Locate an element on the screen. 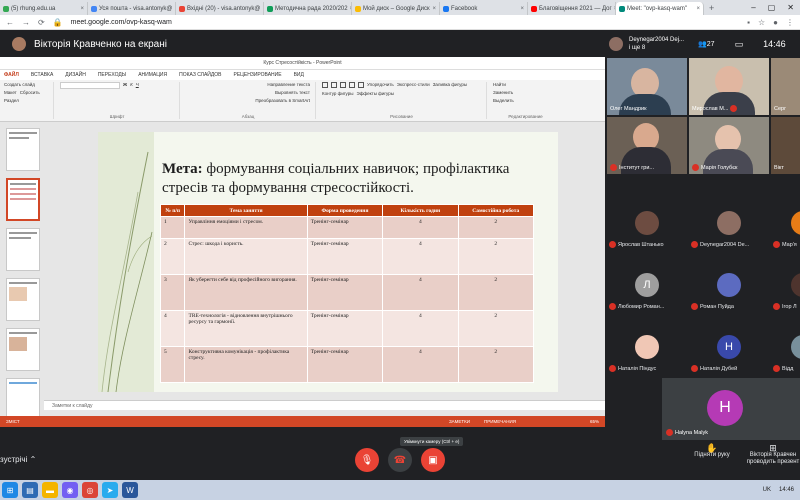  language-indicator: UK is located at coordinates (767, 490).